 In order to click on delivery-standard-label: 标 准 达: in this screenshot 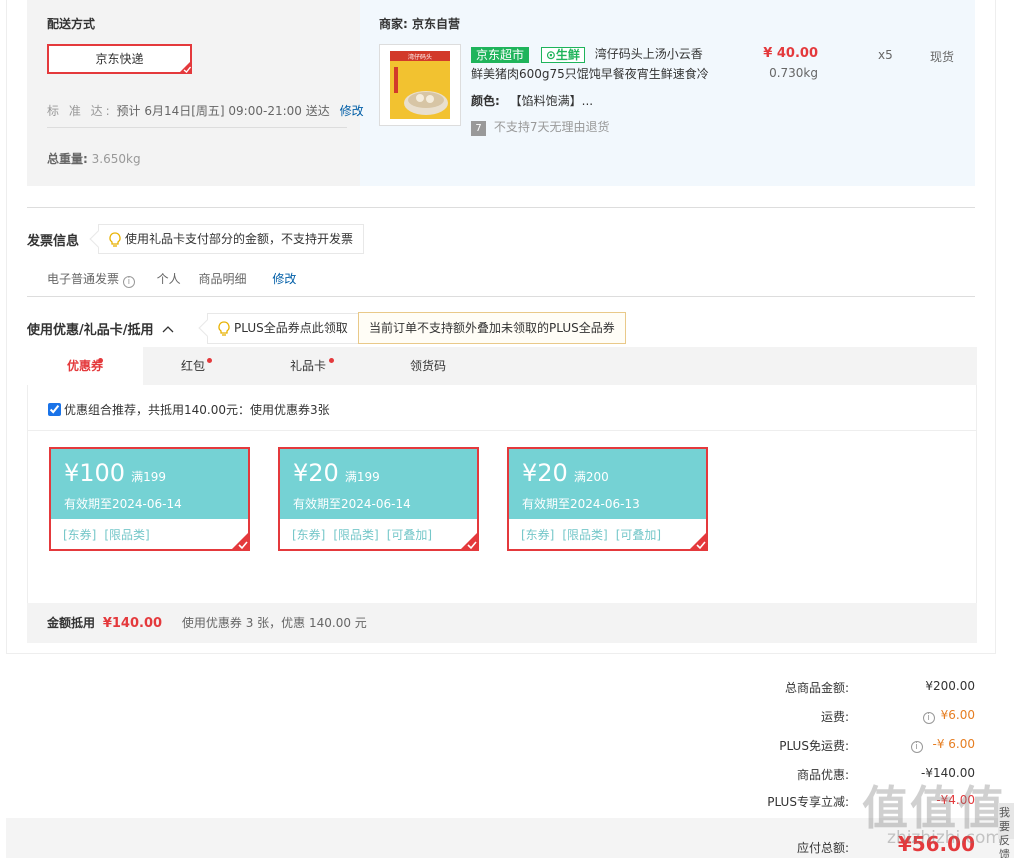, I will do `click(80, 111)`.